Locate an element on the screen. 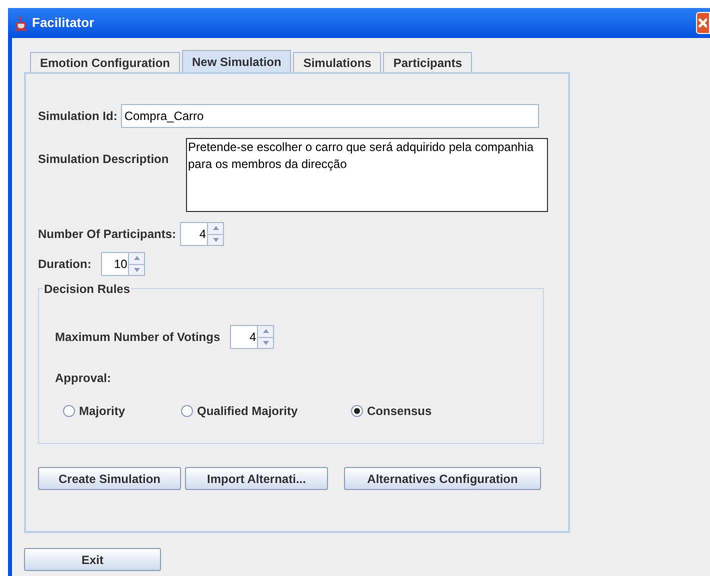 The width and height of the screenshot is (710, 576). radio-button: Qualified Majority is located at coordinates (266, 411).